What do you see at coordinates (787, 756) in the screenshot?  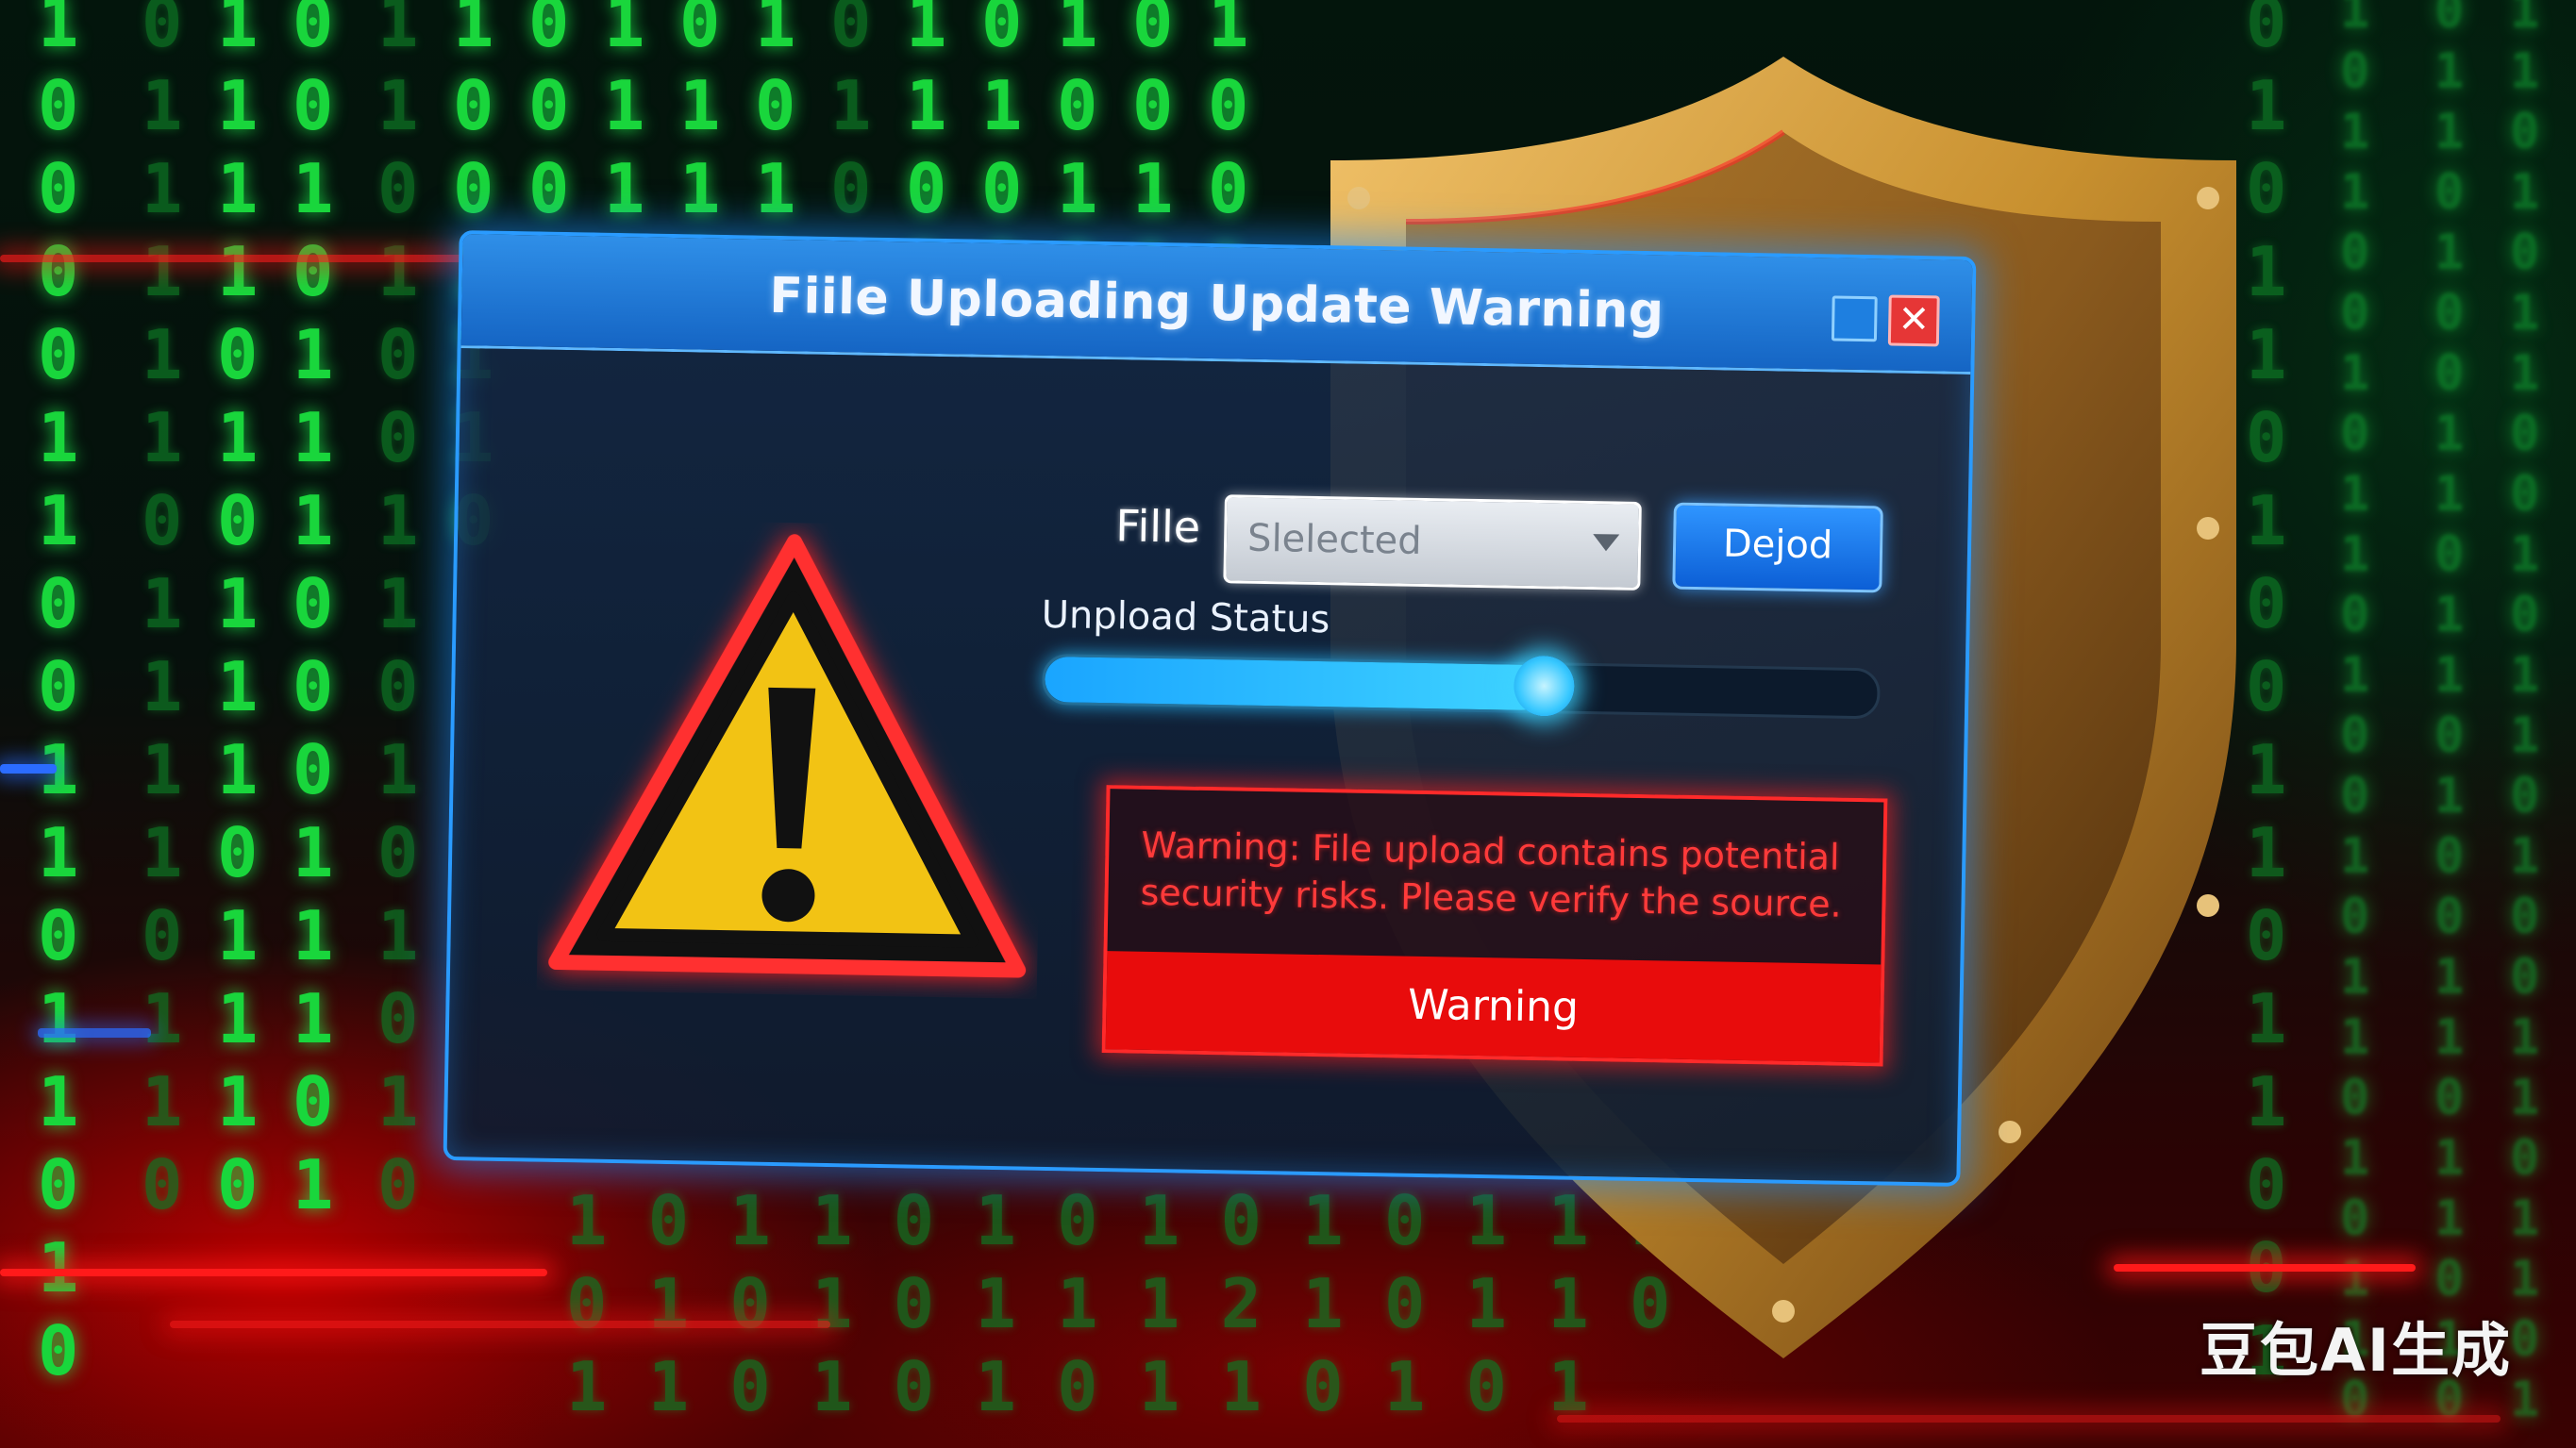 I see `warning-triangle-icon` at bounding box center [787, 756].